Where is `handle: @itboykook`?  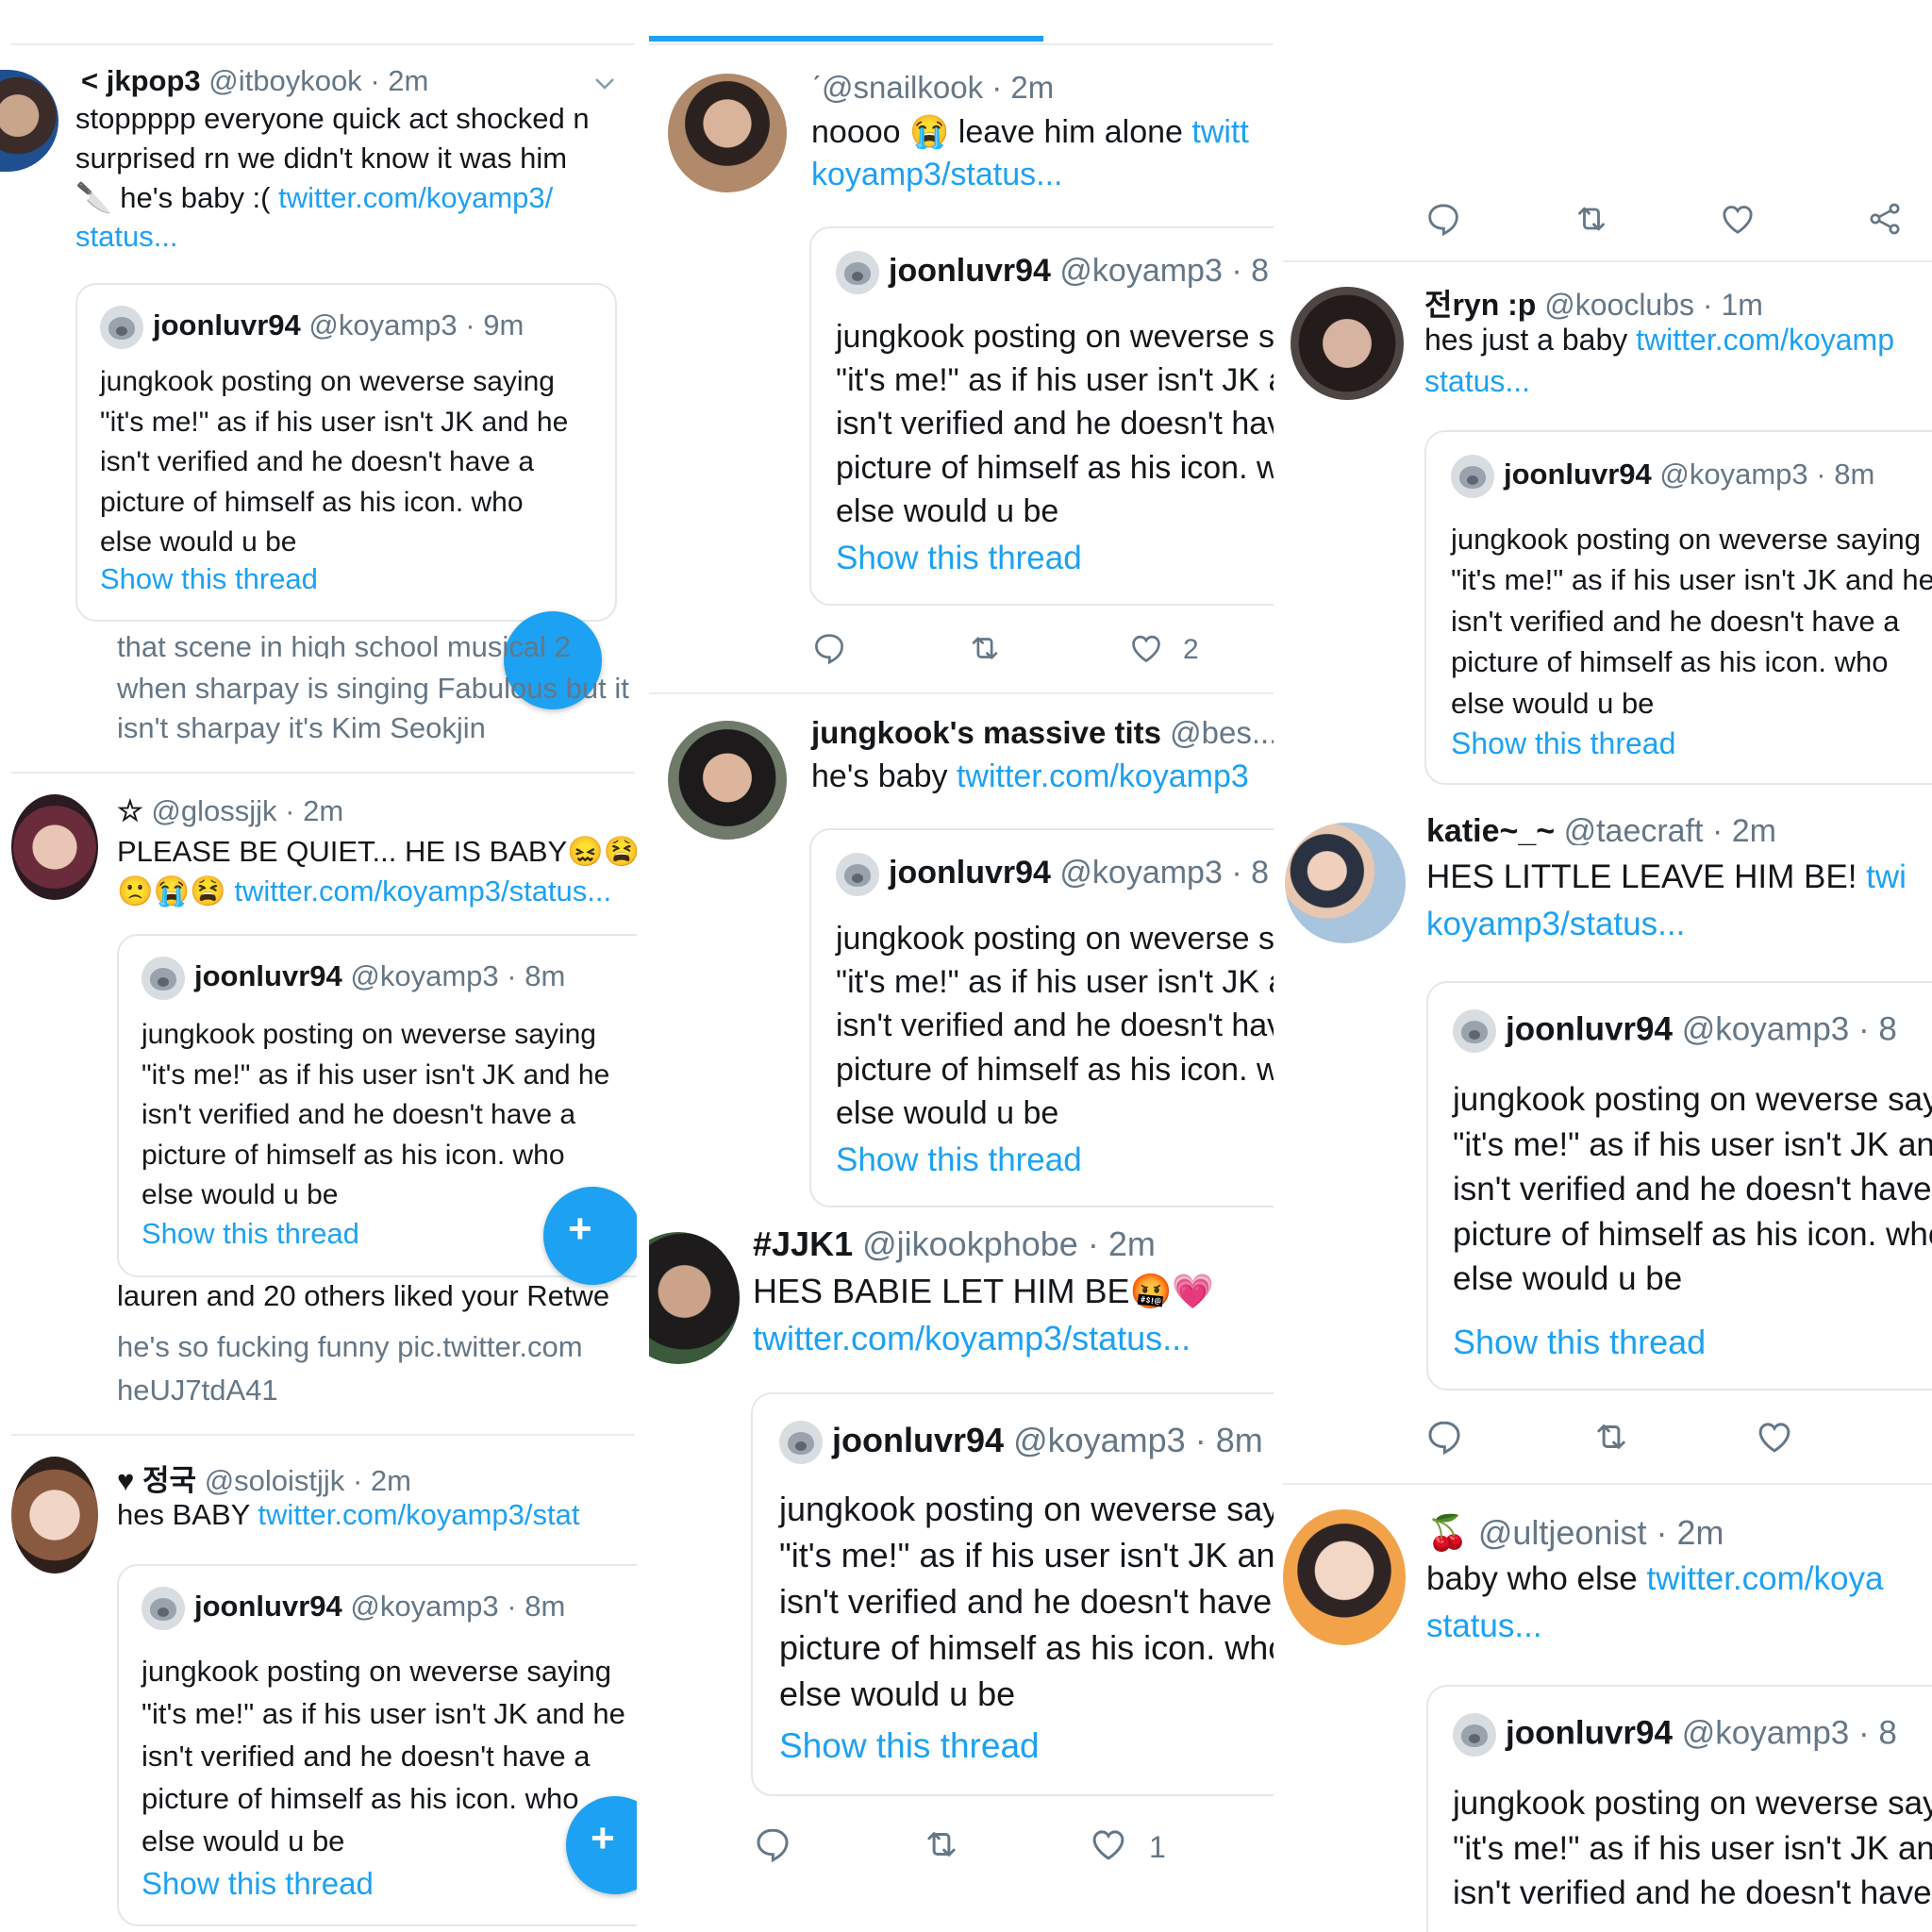 handle: @itboykook is located at coordinates (285, 81).